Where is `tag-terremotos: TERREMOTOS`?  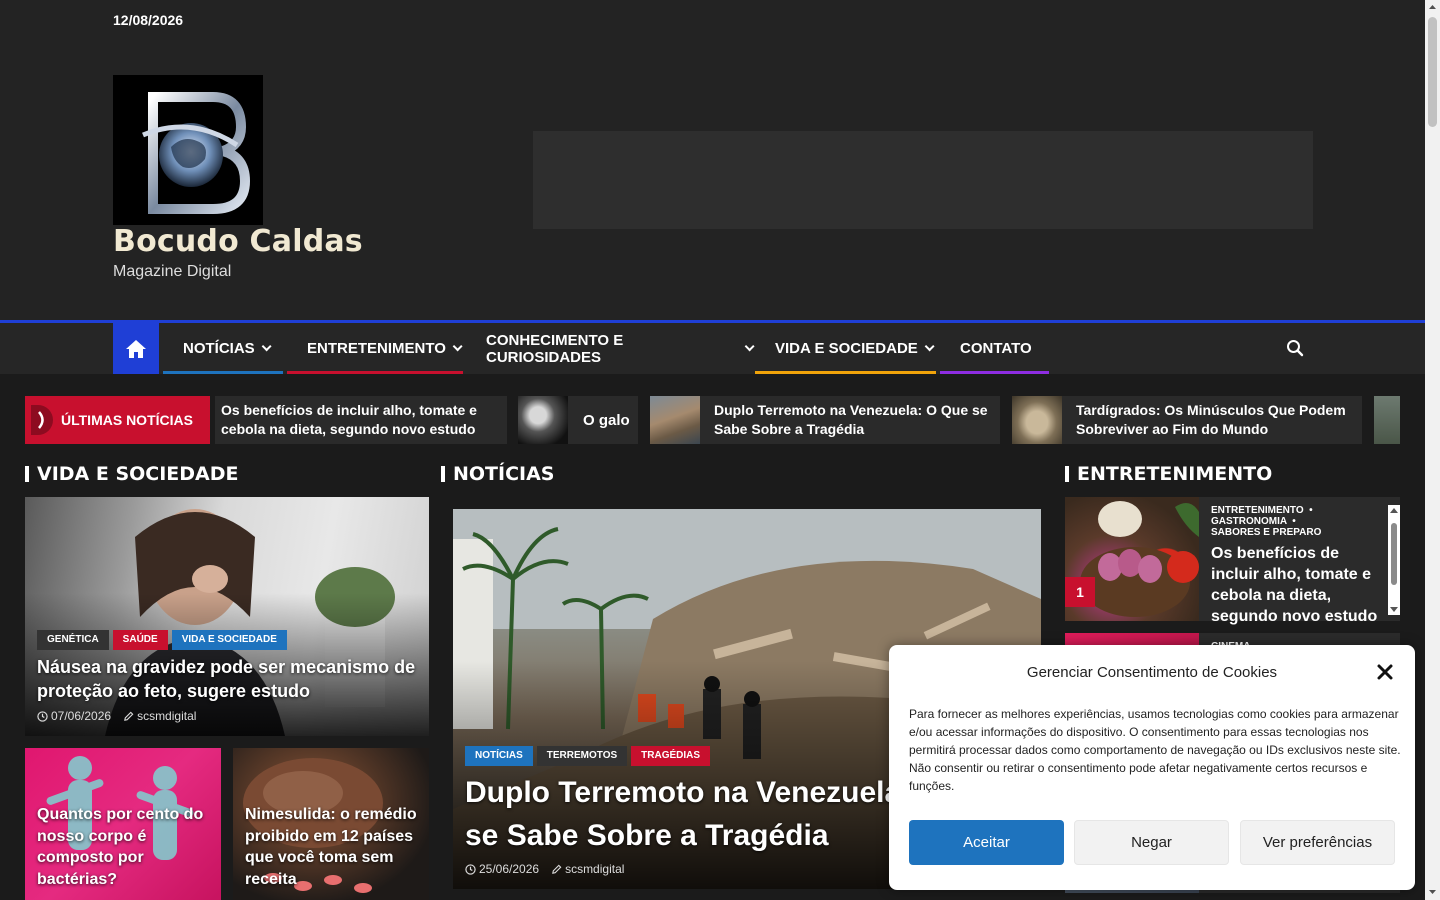
tag-terremotos: TERREMOTOS is located at coordinates (582, 756).